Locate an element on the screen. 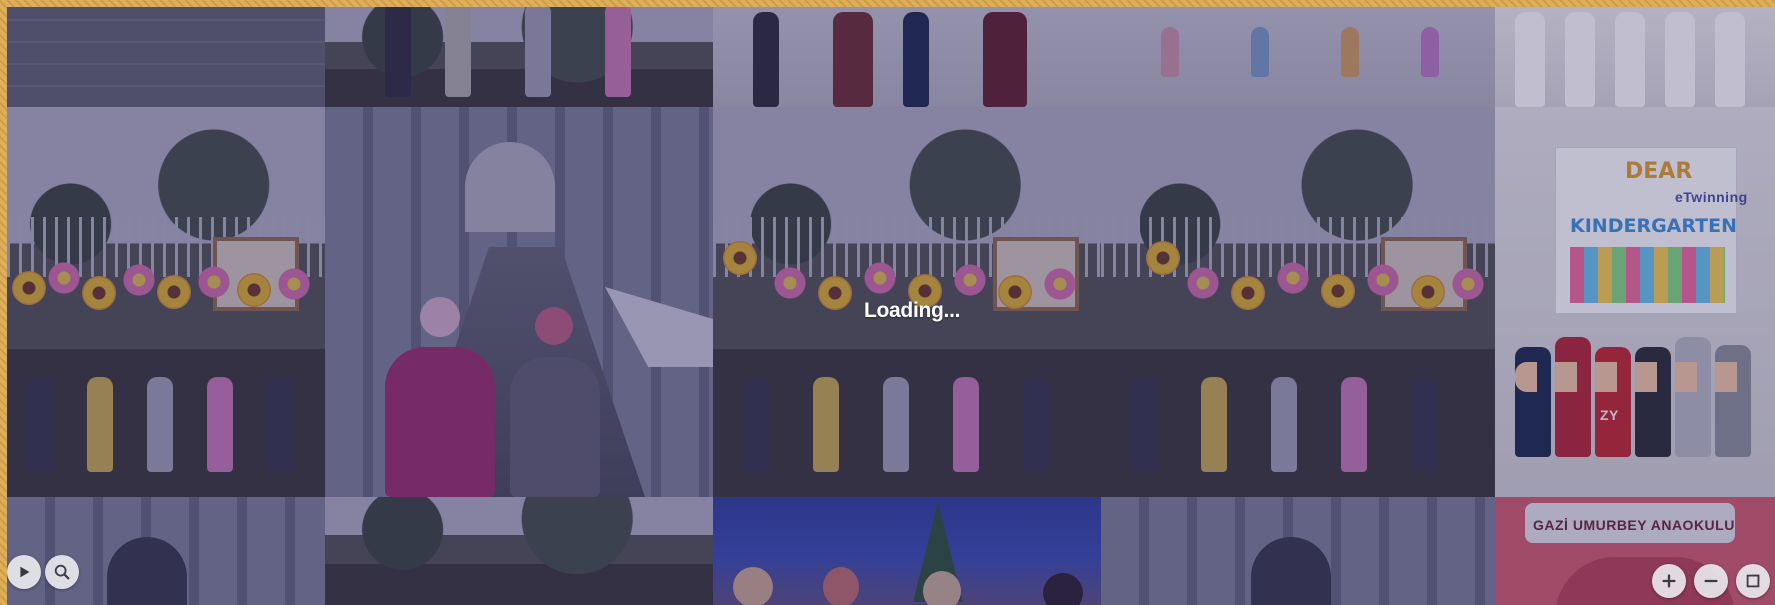 Image resolution: width=1775 pixels, height=605 pixels. search-button is located at coordinates (62, 572).